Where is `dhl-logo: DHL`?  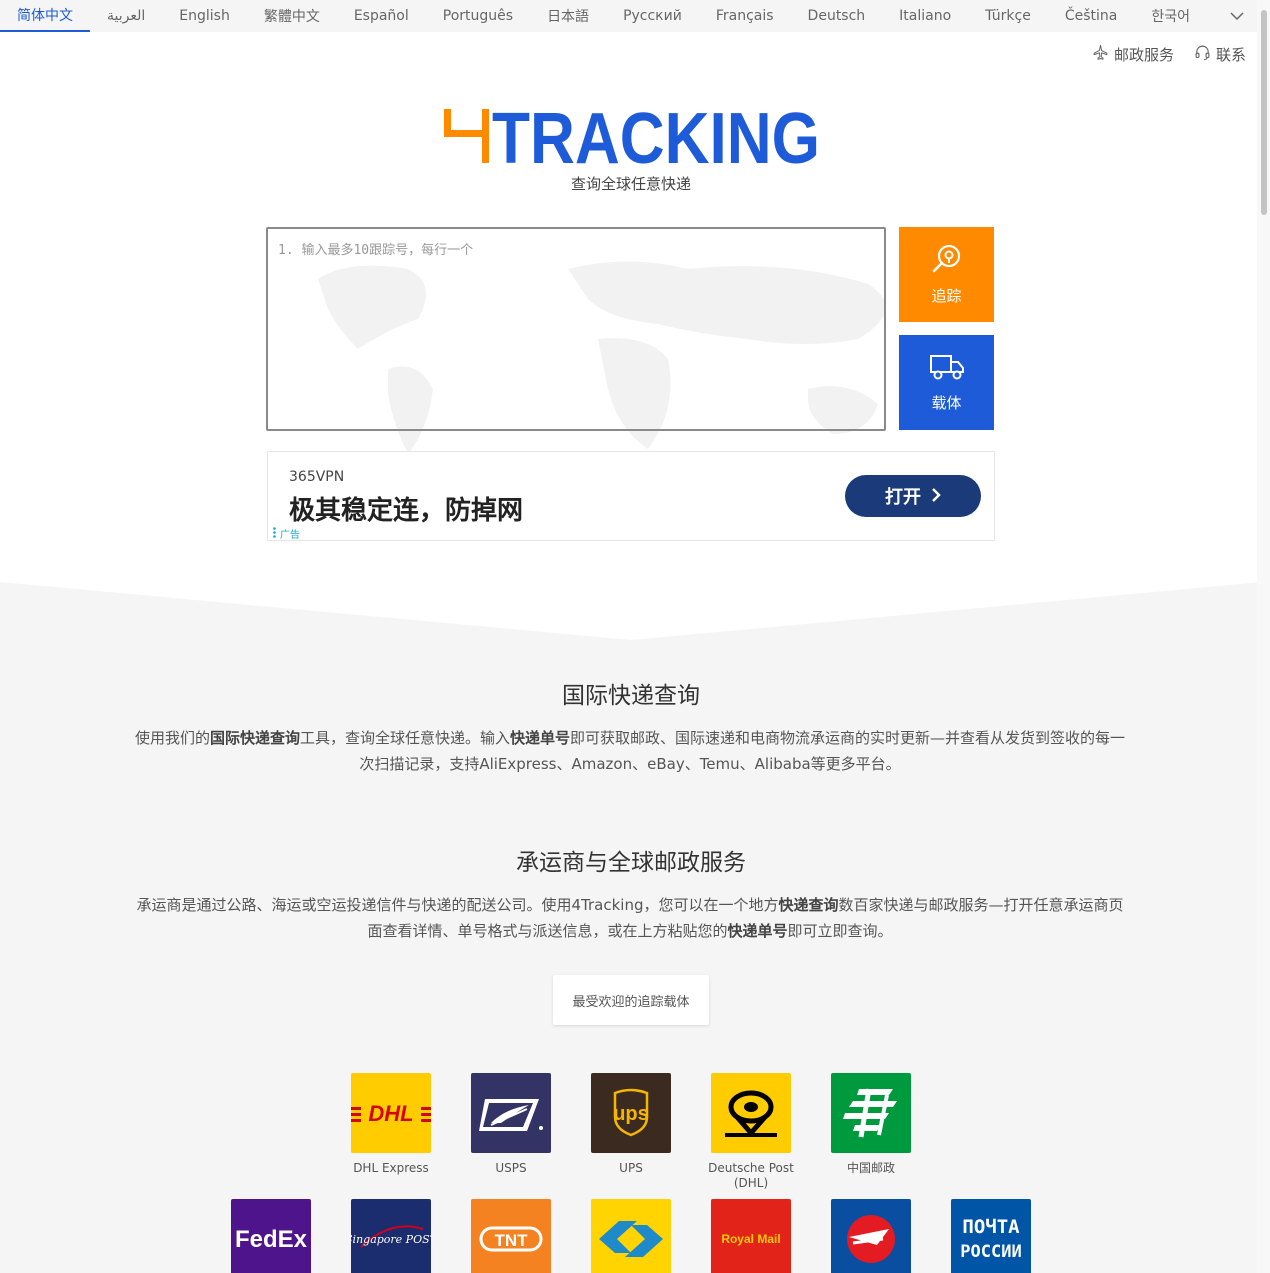
dhl-logo: DHL is located at coordinates (391, 1113).